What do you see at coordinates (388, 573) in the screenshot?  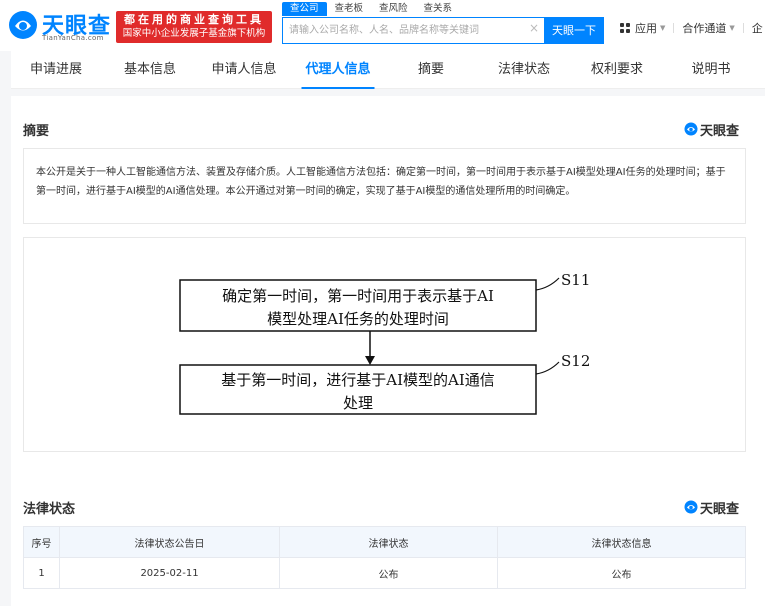 I see `cell-legal-status: 公布` at bounding box center [388, 573].